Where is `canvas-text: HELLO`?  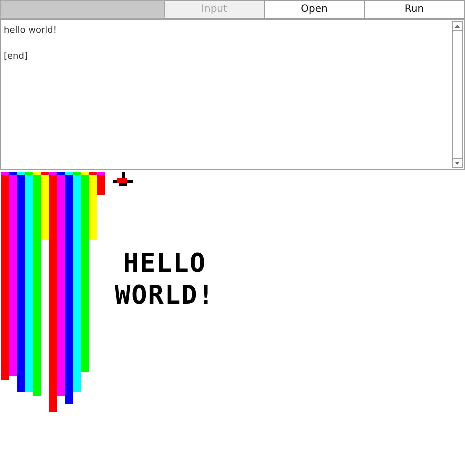 canvas-text: HELLO is located at coordinates (165, 264).